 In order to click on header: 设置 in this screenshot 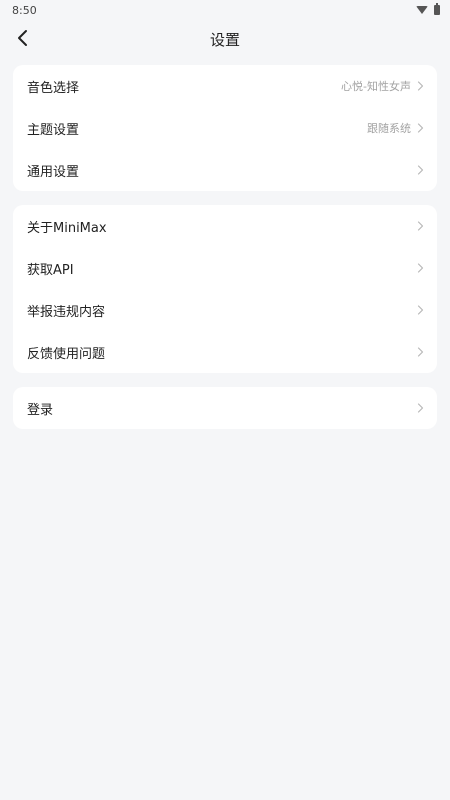, I will do `click(225, 39)`.